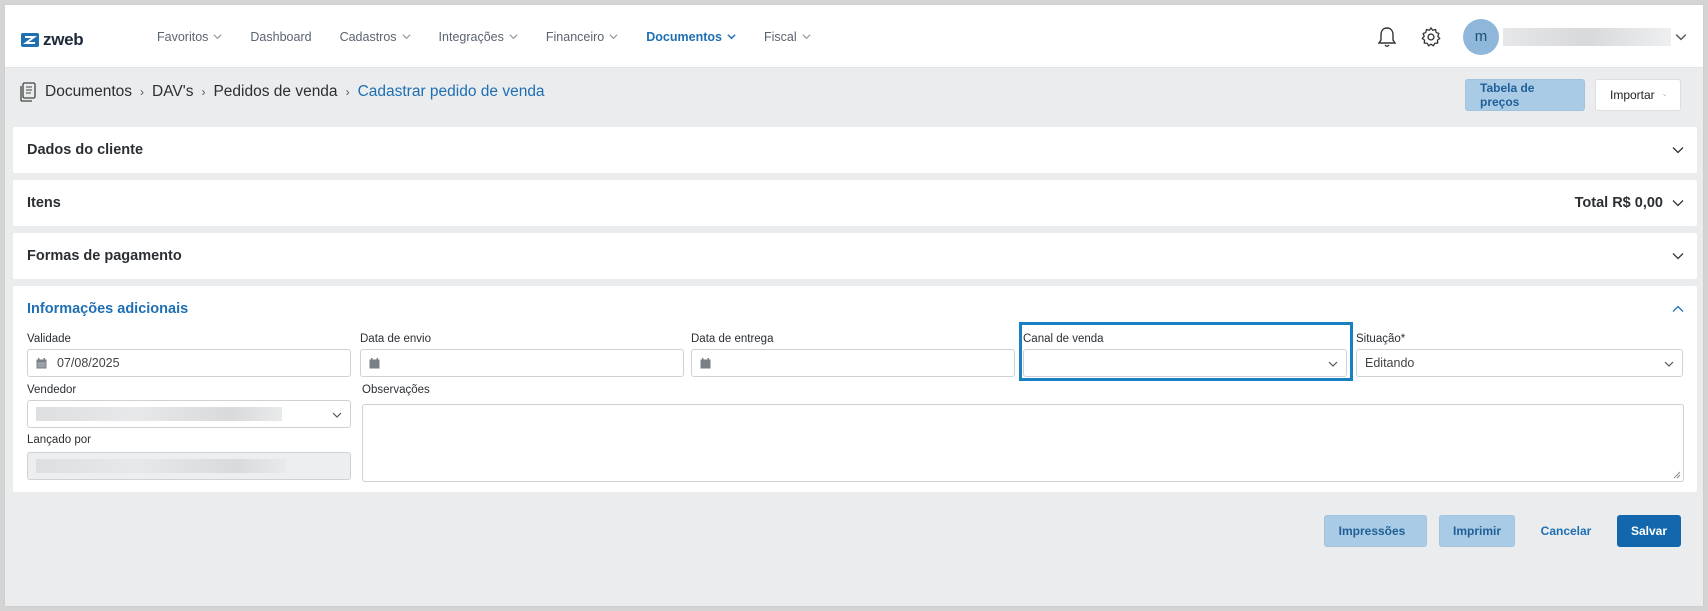  I want to click on panel-header-informacoes-adicionais: Informações adicionais, so click(855, 309).